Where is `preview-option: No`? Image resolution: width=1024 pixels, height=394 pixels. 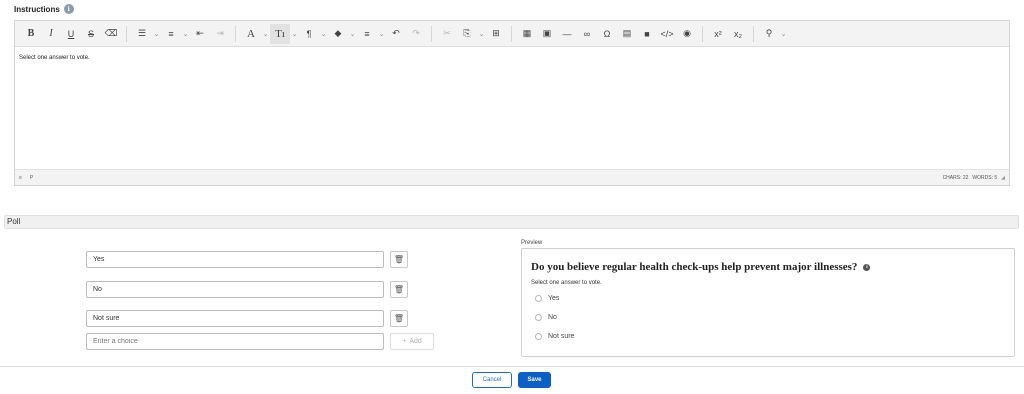 preview-option: No is located at coordinates (546, 317).